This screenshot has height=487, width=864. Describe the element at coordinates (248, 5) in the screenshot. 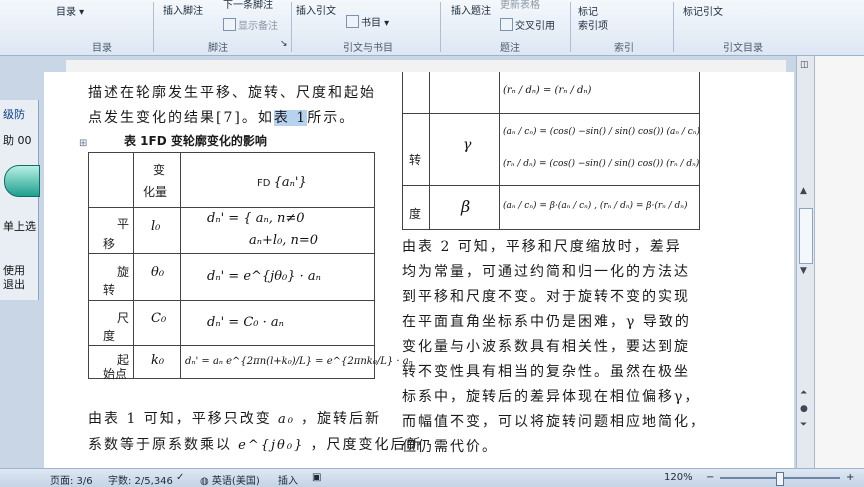

I see `next-footnote-button: 下一条脚注` at that location.